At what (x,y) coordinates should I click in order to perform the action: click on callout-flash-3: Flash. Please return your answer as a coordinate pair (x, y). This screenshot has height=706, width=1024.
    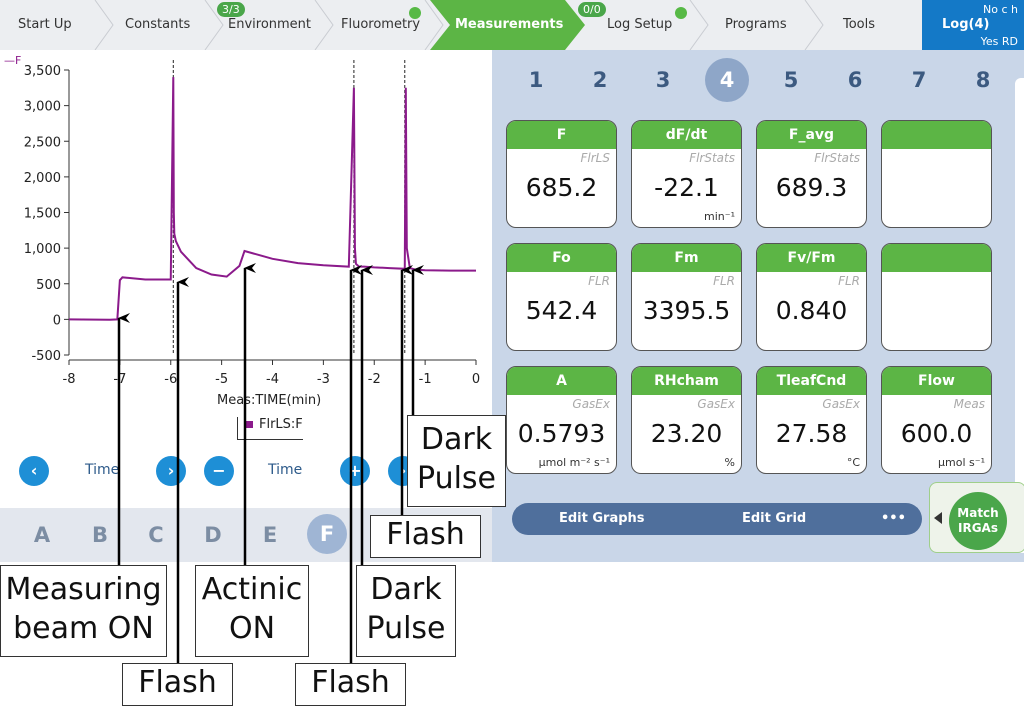
    Looking at the image, I should click on (425, 536).